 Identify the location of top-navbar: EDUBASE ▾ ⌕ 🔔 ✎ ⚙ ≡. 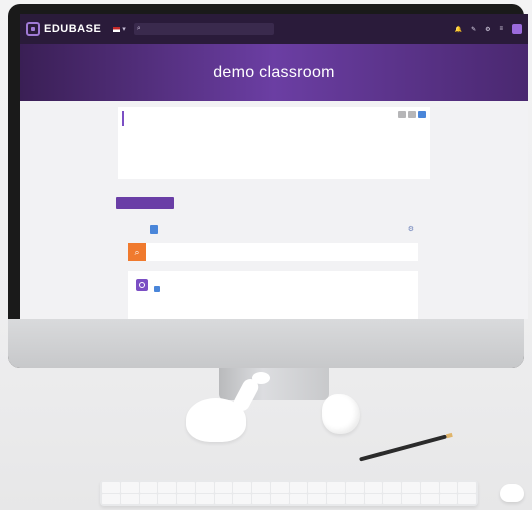
(274, 29).